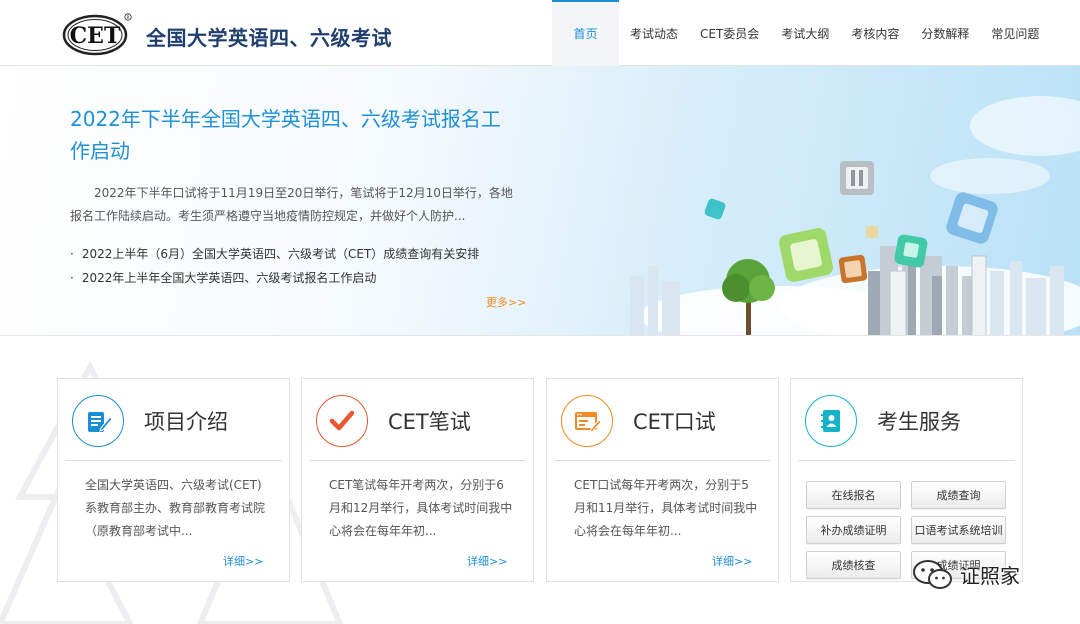 This screenshot has height=624, width=1080. I want to click on more-news-link: 更多>>, so click(506, 302).